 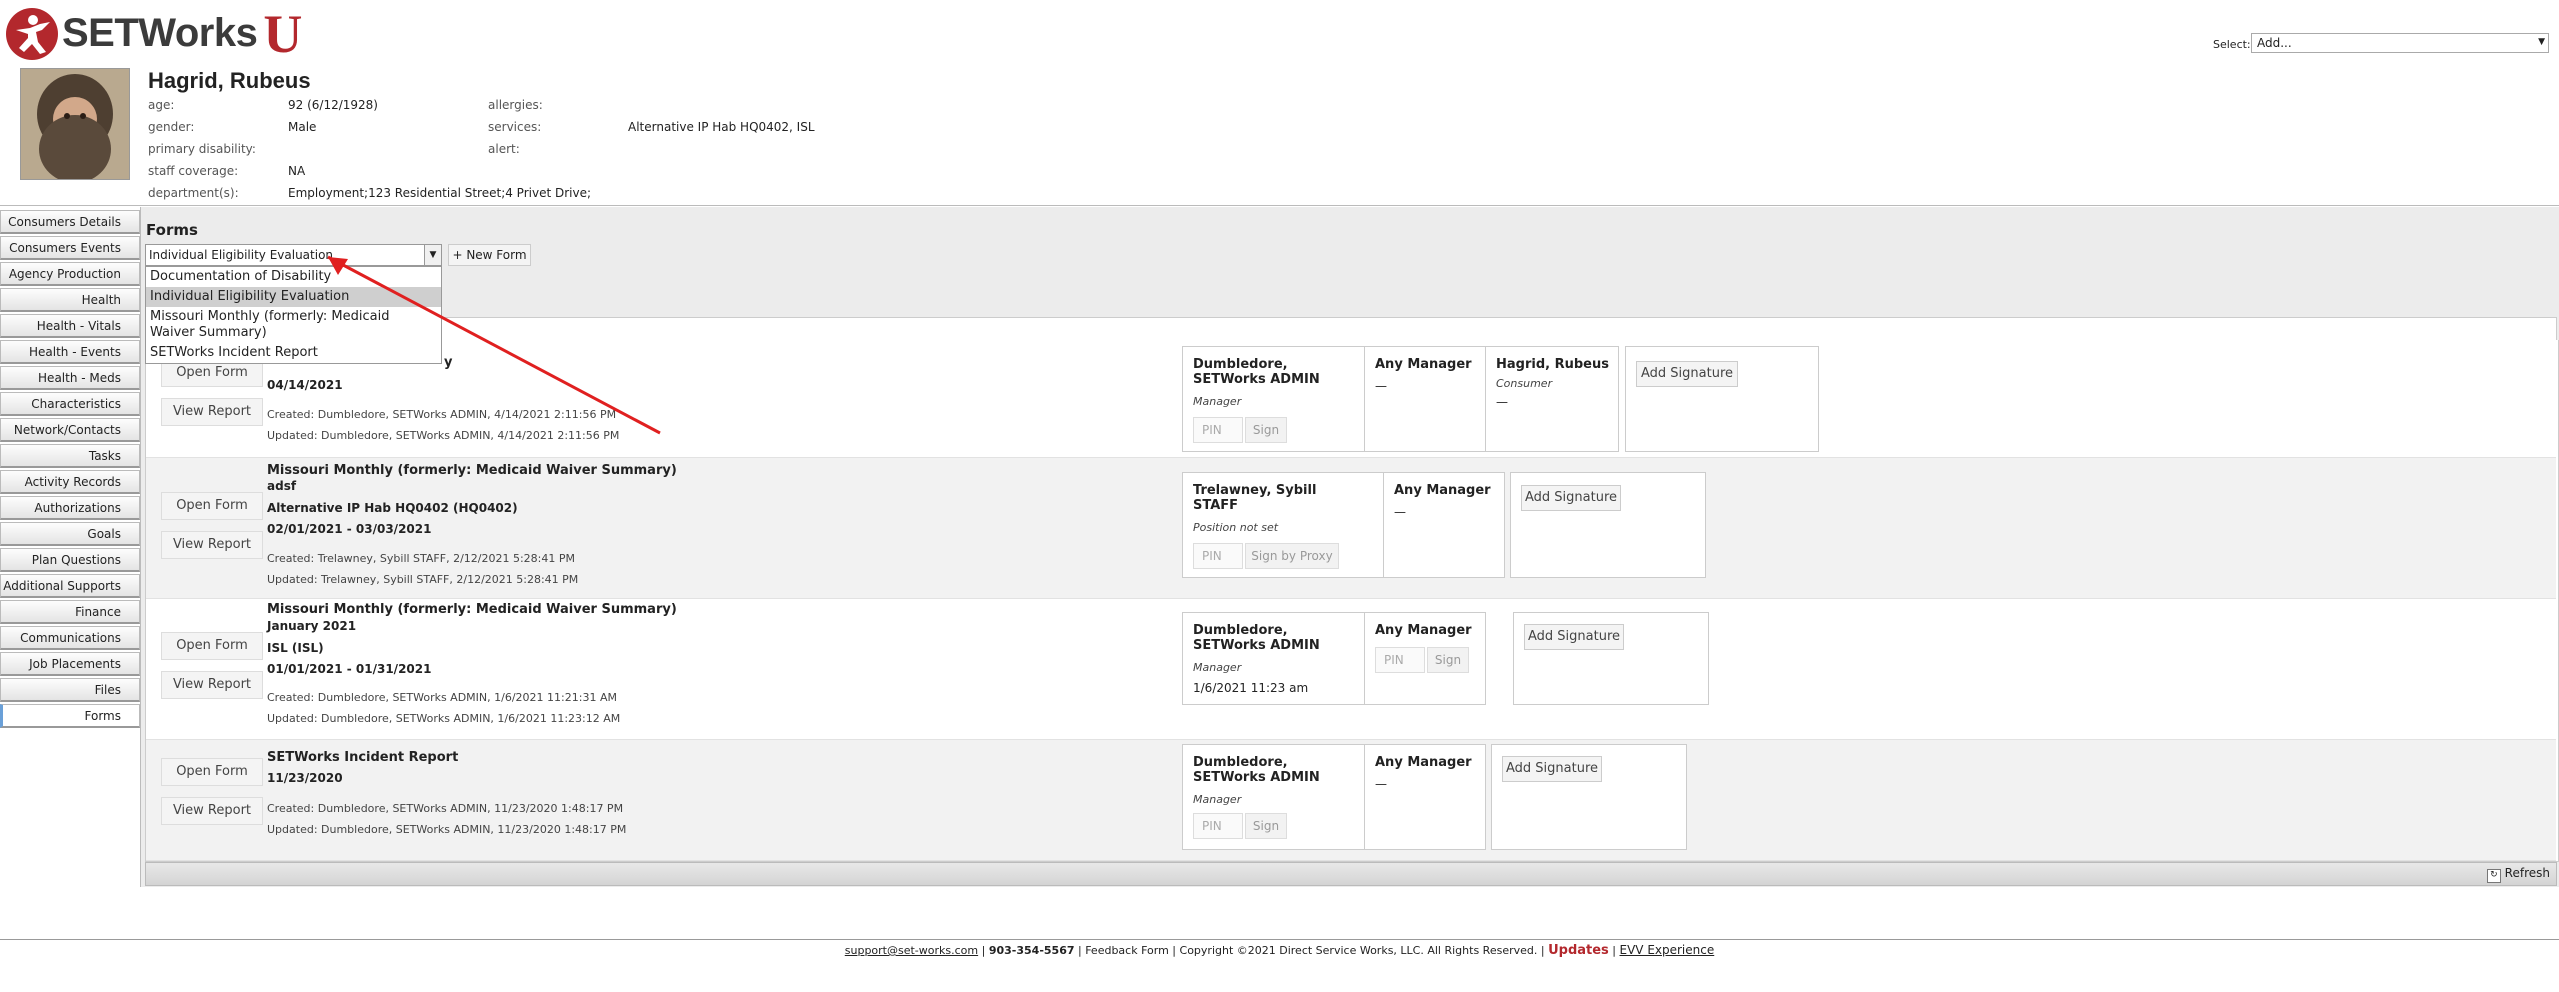 What do you see at coordinates (70, 378) in the screenshot?
I see `sidebar-item-health-meds: Health - Meds` at bounding box center [70, 378].